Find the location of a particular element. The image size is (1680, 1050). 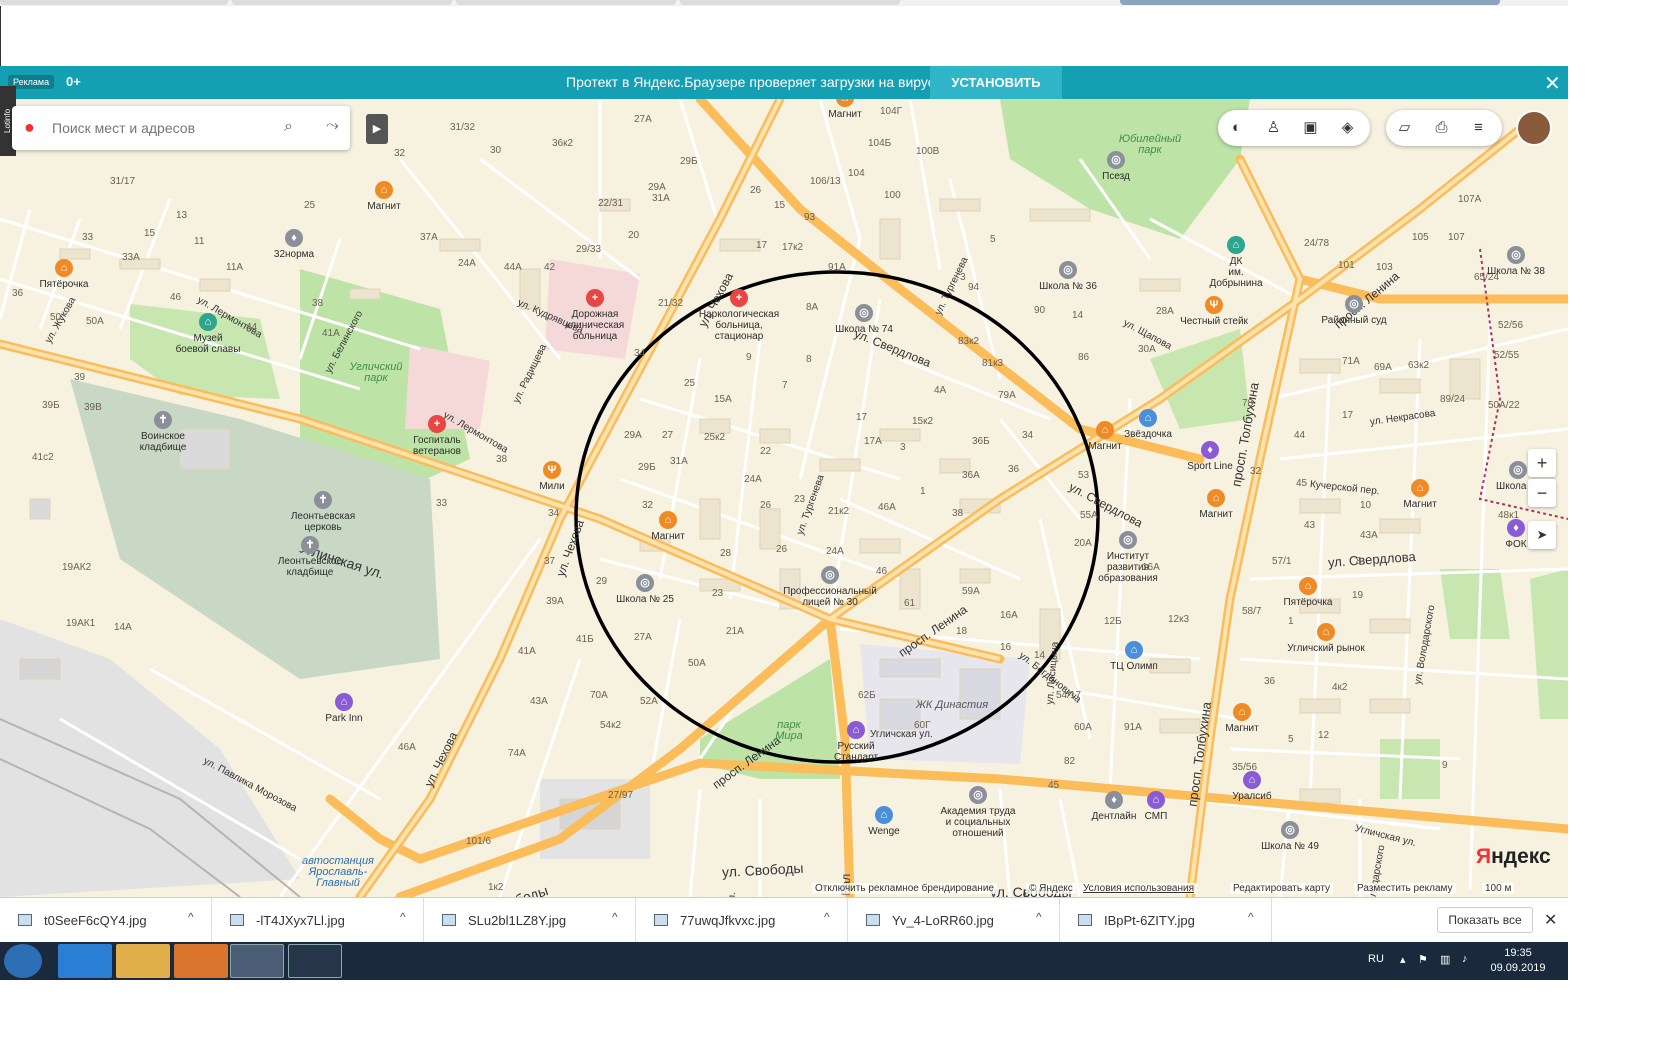

house-number: 21к2 is located at coordinates (839, 511).